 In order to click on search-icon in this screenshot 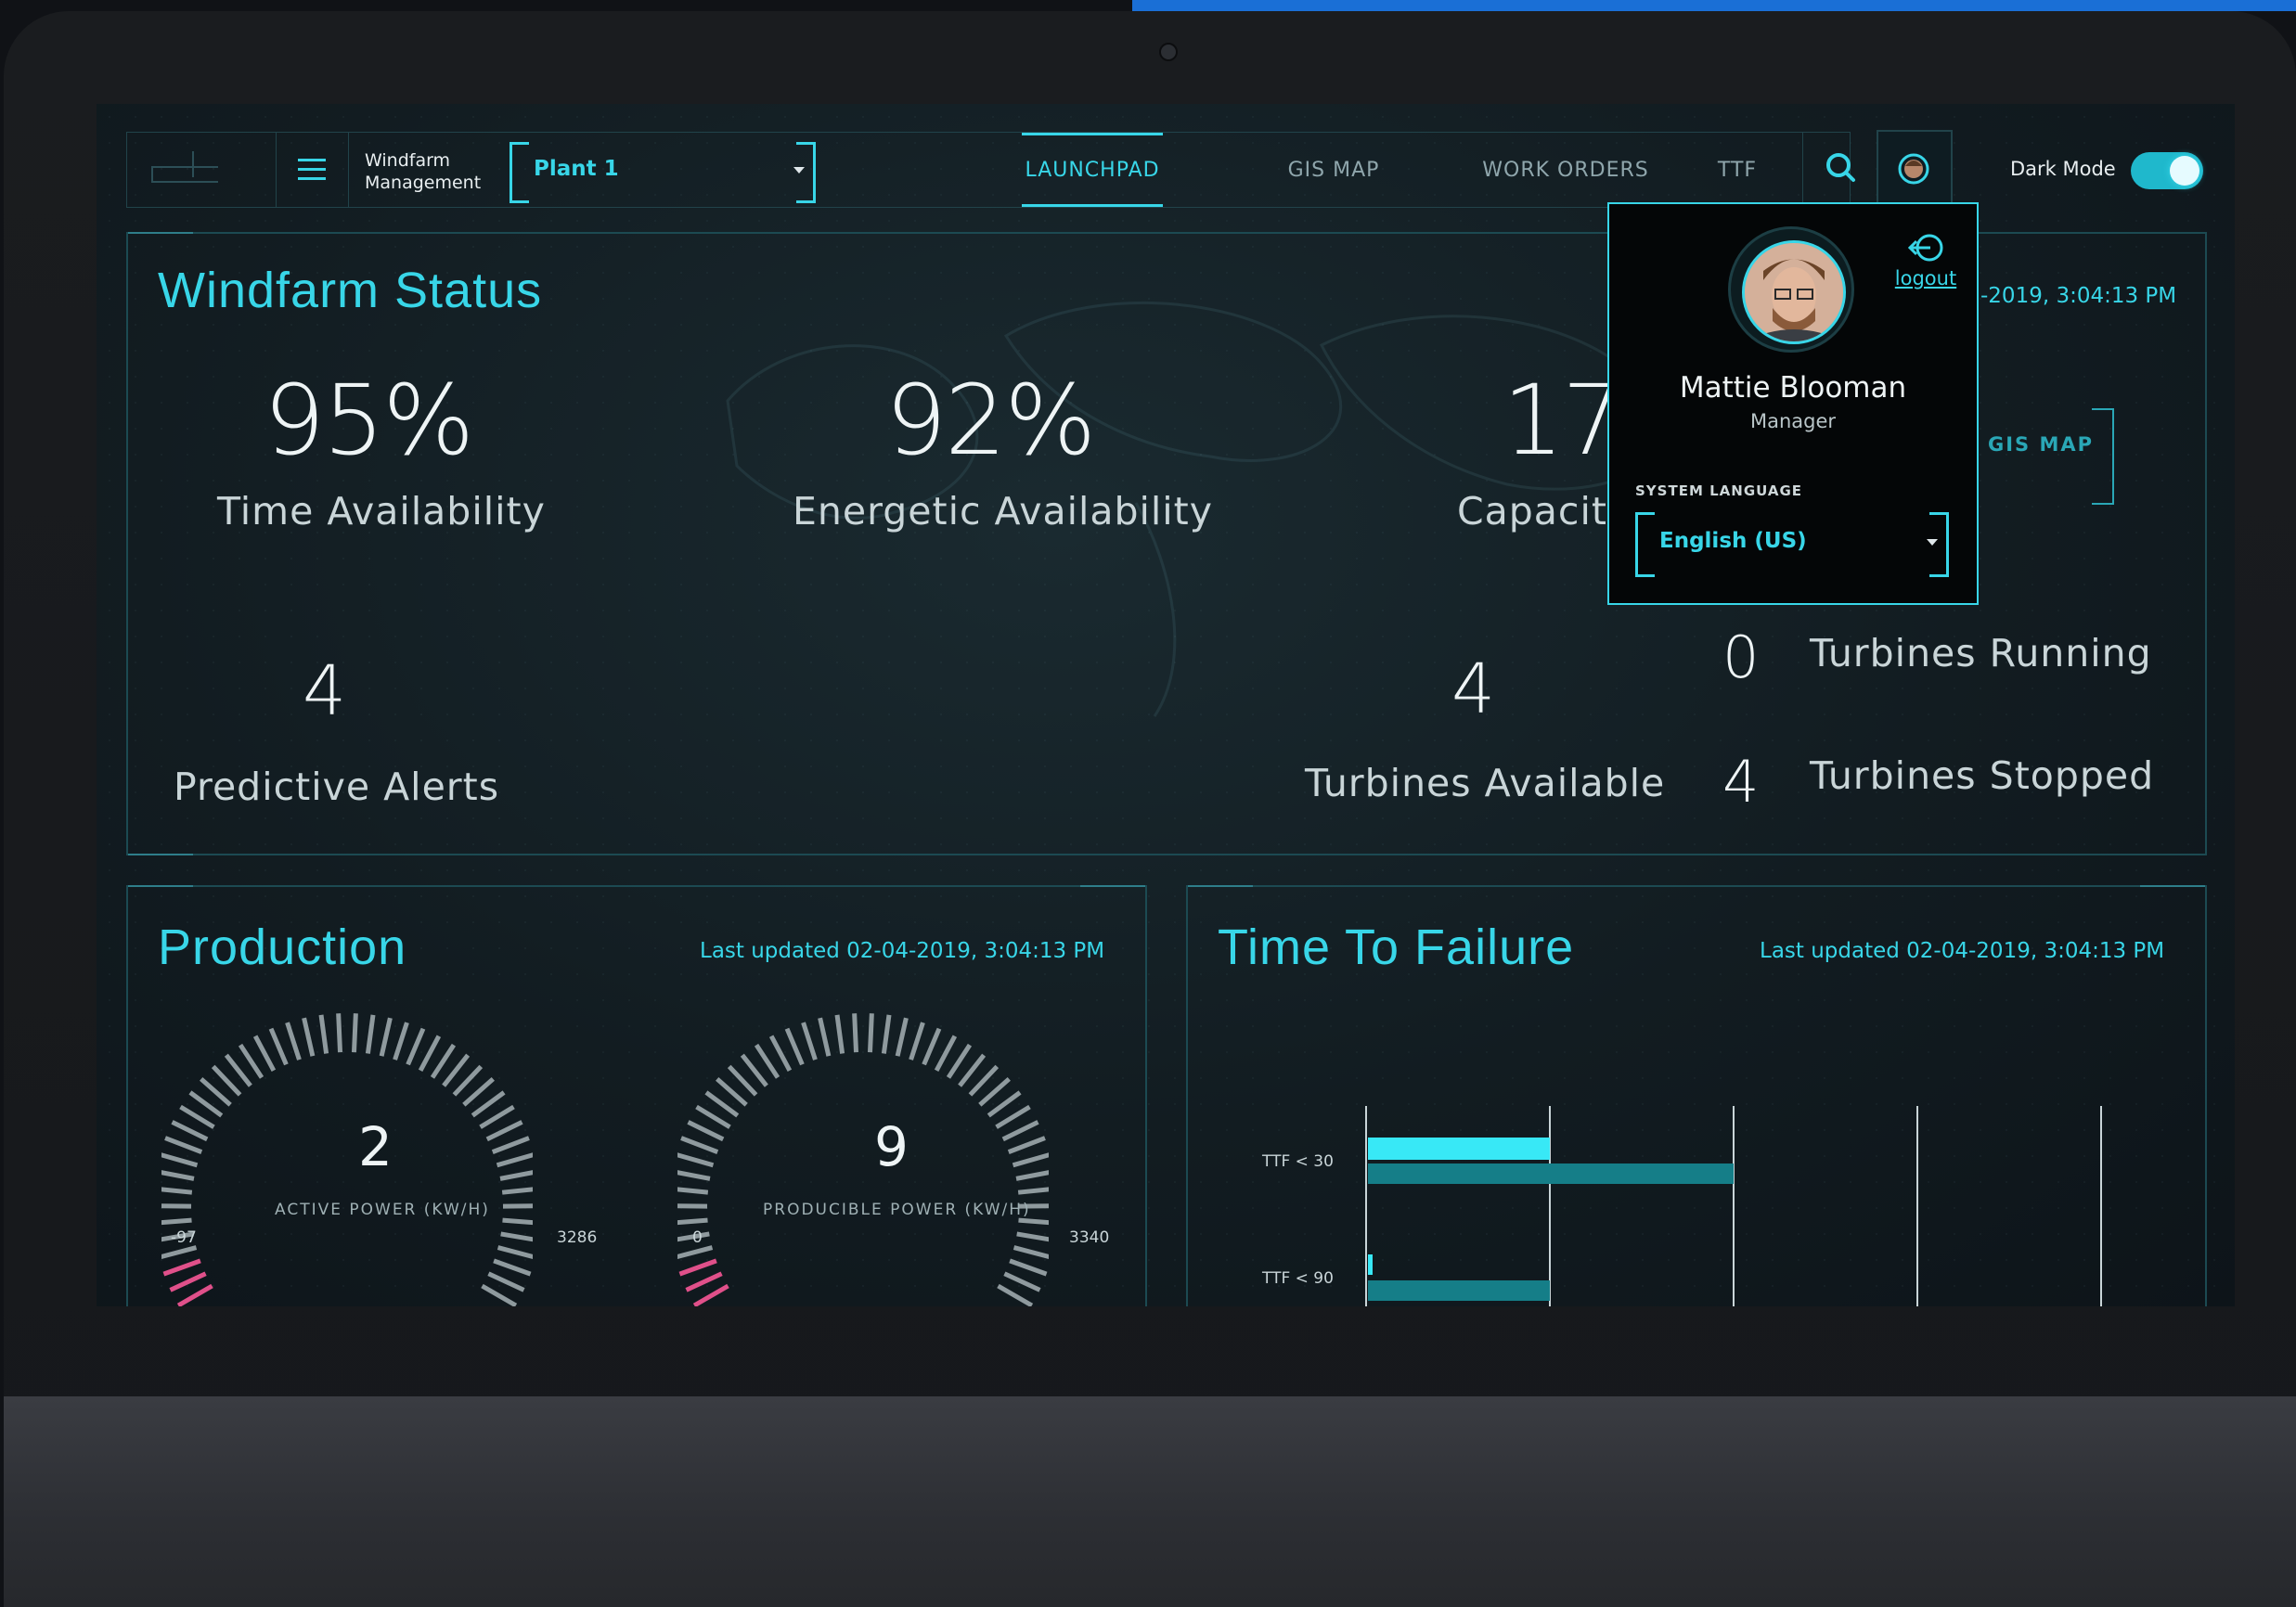, I will do `click(1840, 167)`.